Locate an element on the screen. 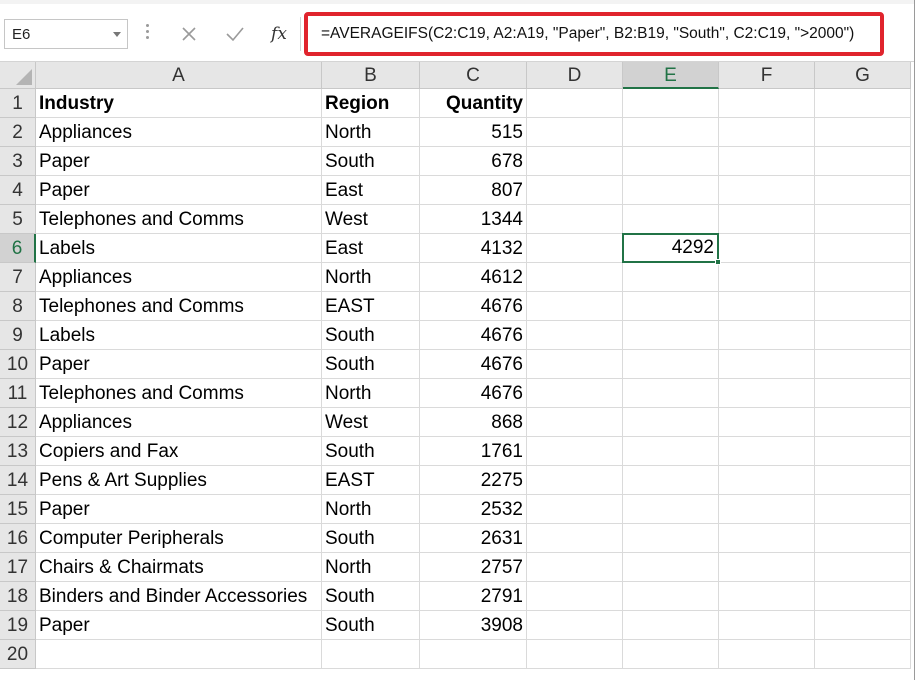 The height and width of the screenshot is (680, 915). cell-a11: Telephones and Comms is located at coordinates (179, 393).